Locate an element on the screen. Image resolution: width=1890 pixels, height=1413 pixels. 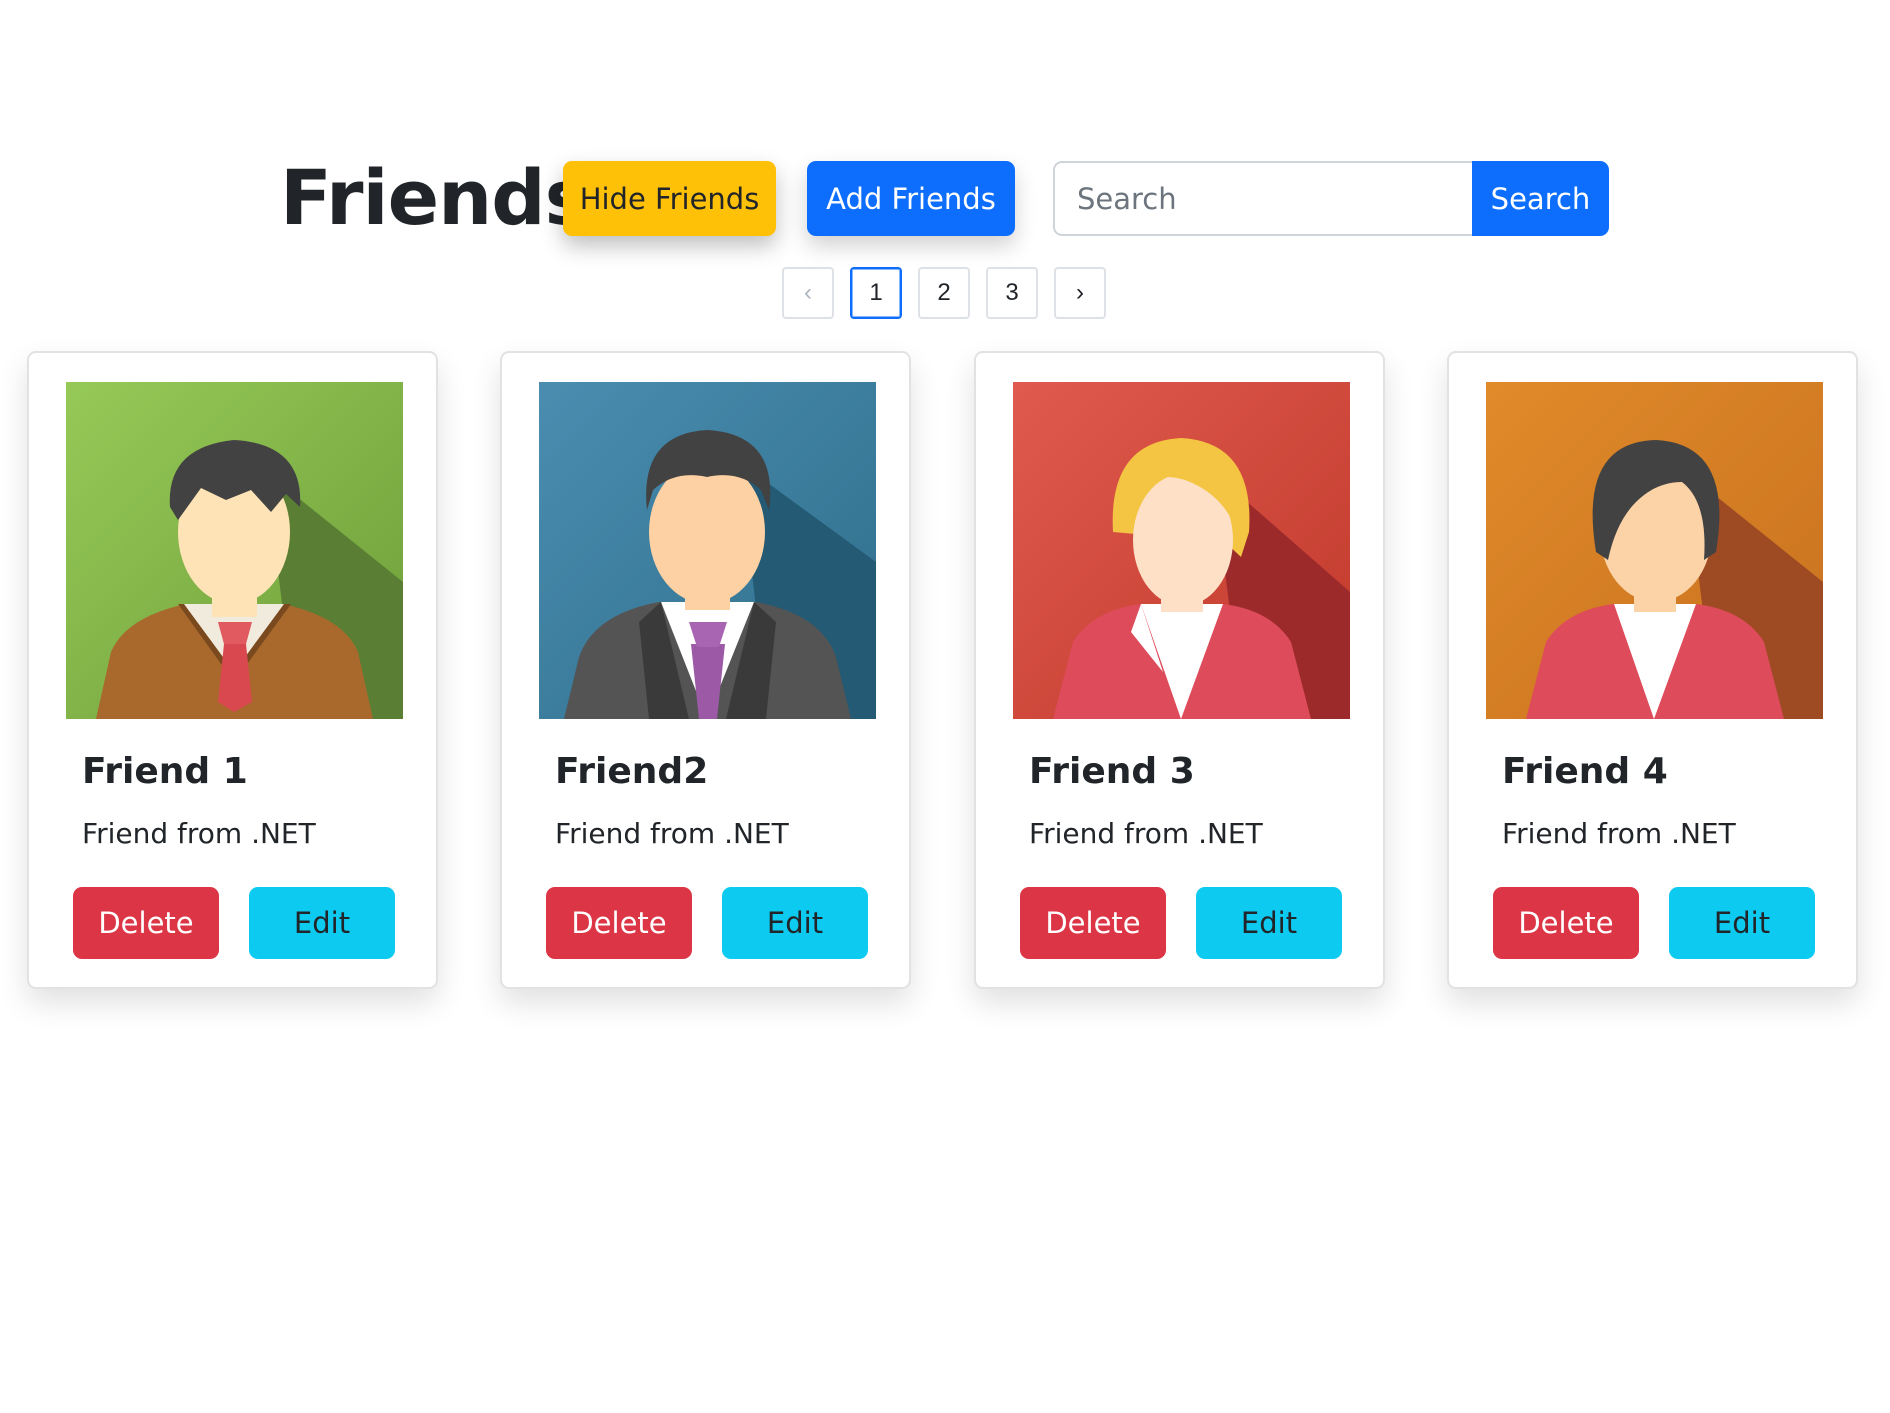
page-title: Friends is located at coordinates (435, 197).